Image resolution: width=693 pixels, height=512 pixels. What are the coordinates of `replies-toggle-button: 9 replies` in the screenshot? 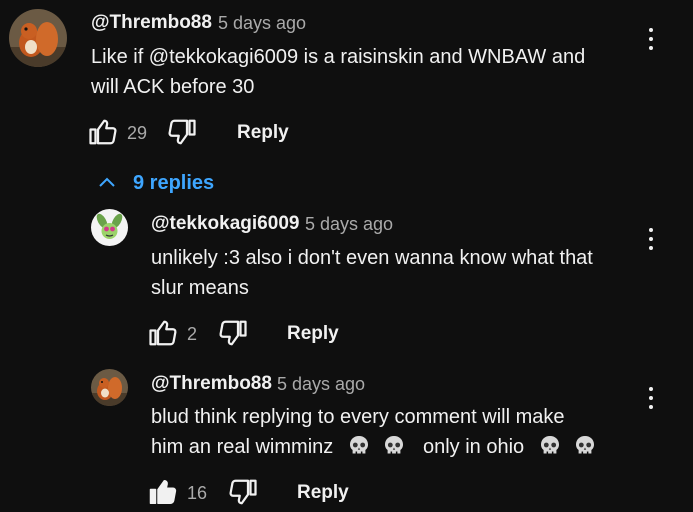 It's located at (154, 183).